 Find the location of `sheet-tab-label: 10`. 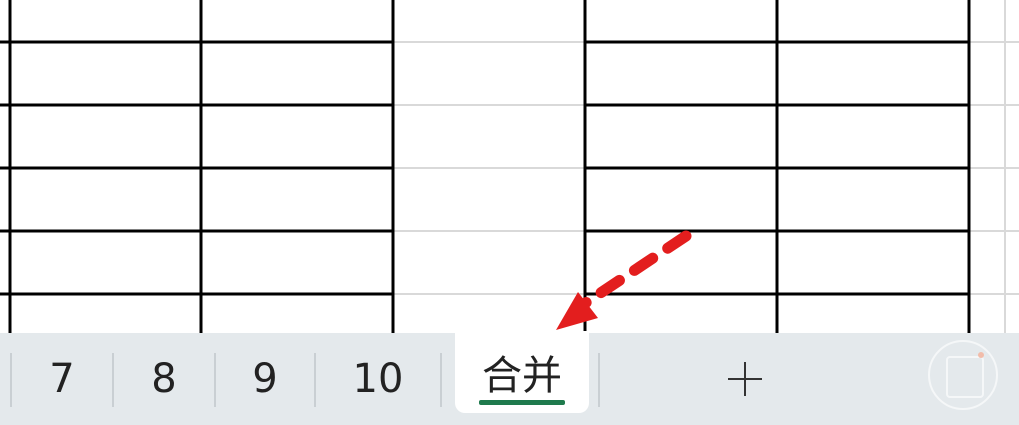

sheet-tab-label: 10 is located at coordinates (378, 379).